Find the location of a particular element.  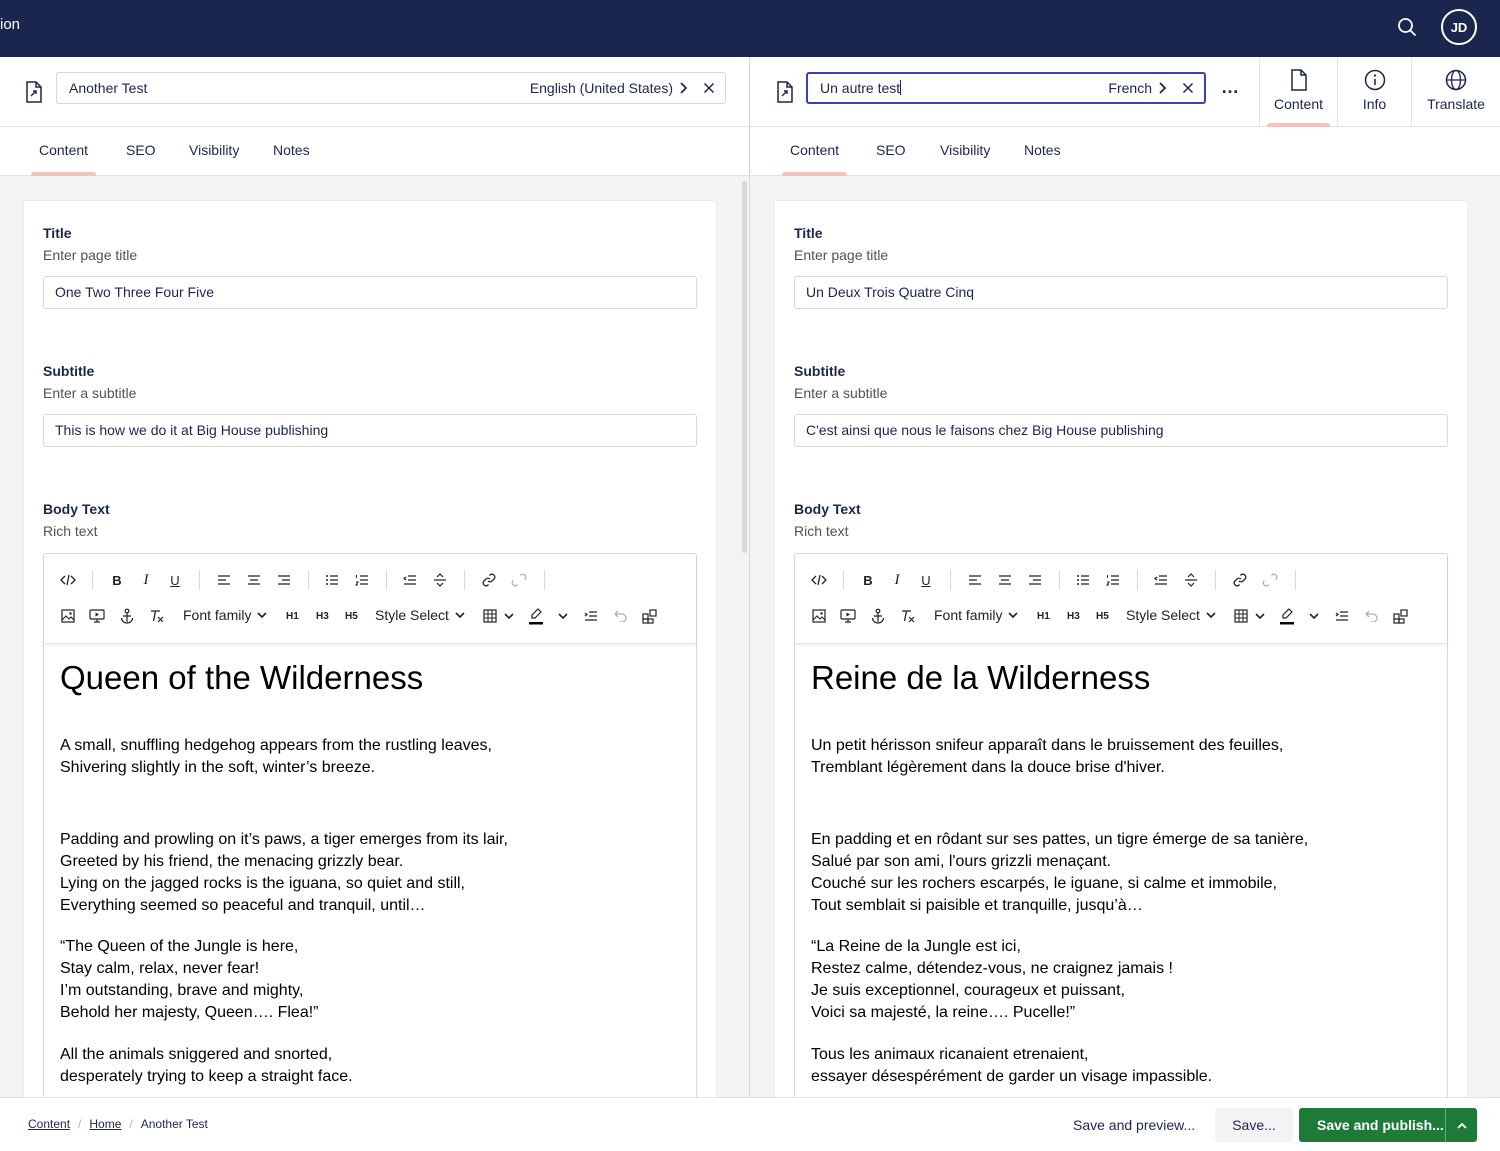

empty-line is located at coordinates (370, 926).